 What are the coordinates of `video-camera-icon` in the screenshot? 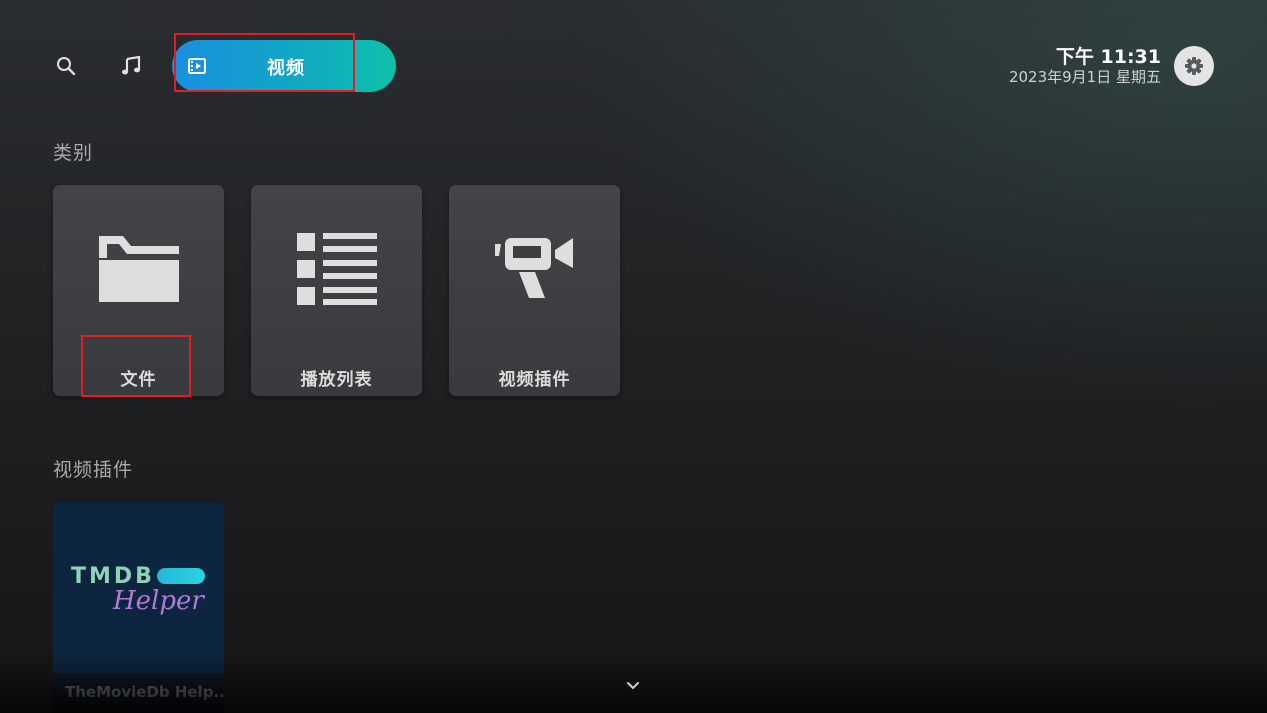 It's located at (533, 268).